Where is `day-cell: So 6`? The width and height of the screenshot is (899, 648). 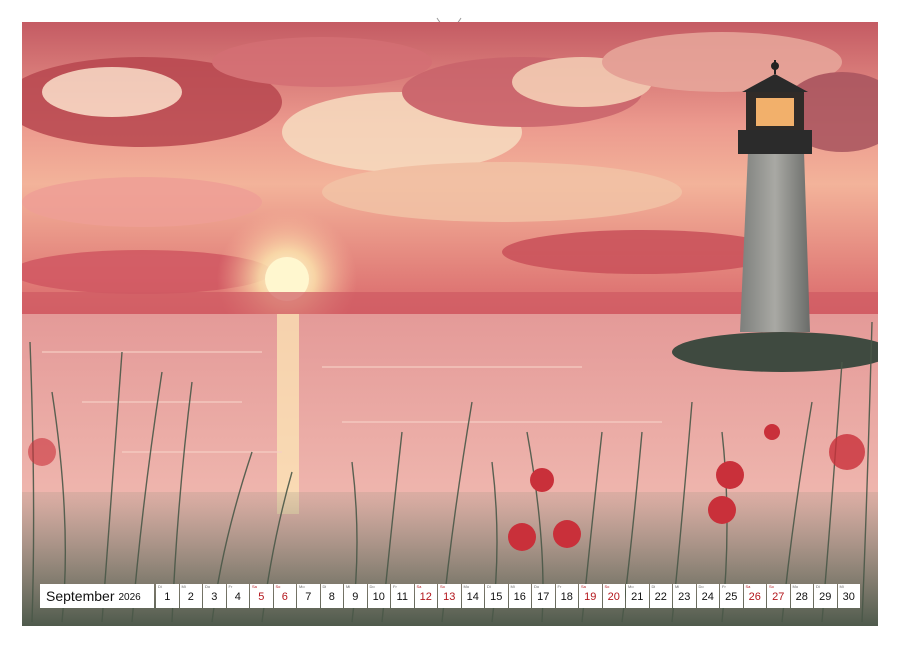
day-cell: So 6 is located at coordinates (284, 596).